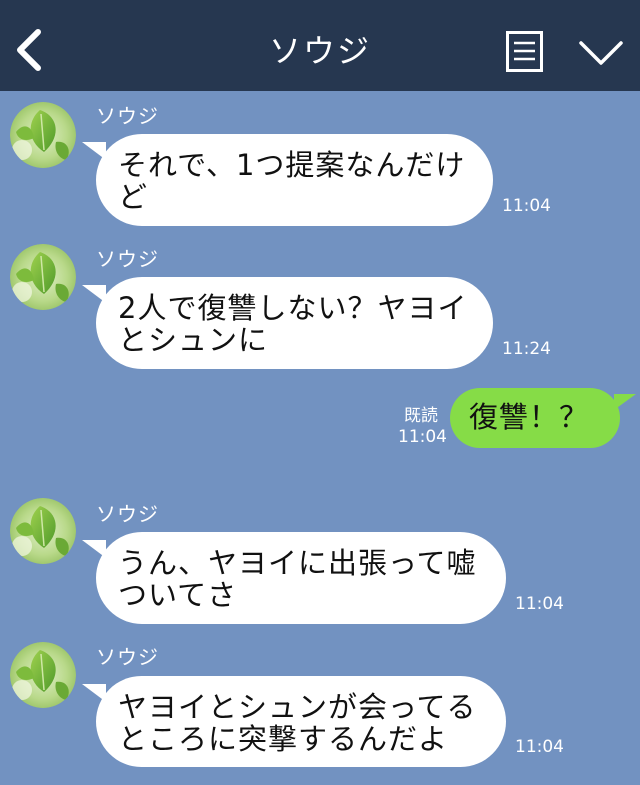 The height and width of the screenshot is (785, 640). I want to click on message-bubble: 2人で復讐しない？ヤヨイ とシュンに, so click(287, 323).